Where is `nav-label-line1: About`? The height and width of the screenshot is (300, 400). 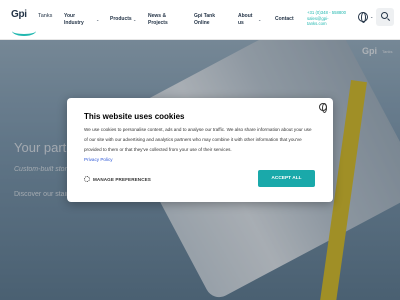
nav-label-line1: About is located at coordinates (245, 16).